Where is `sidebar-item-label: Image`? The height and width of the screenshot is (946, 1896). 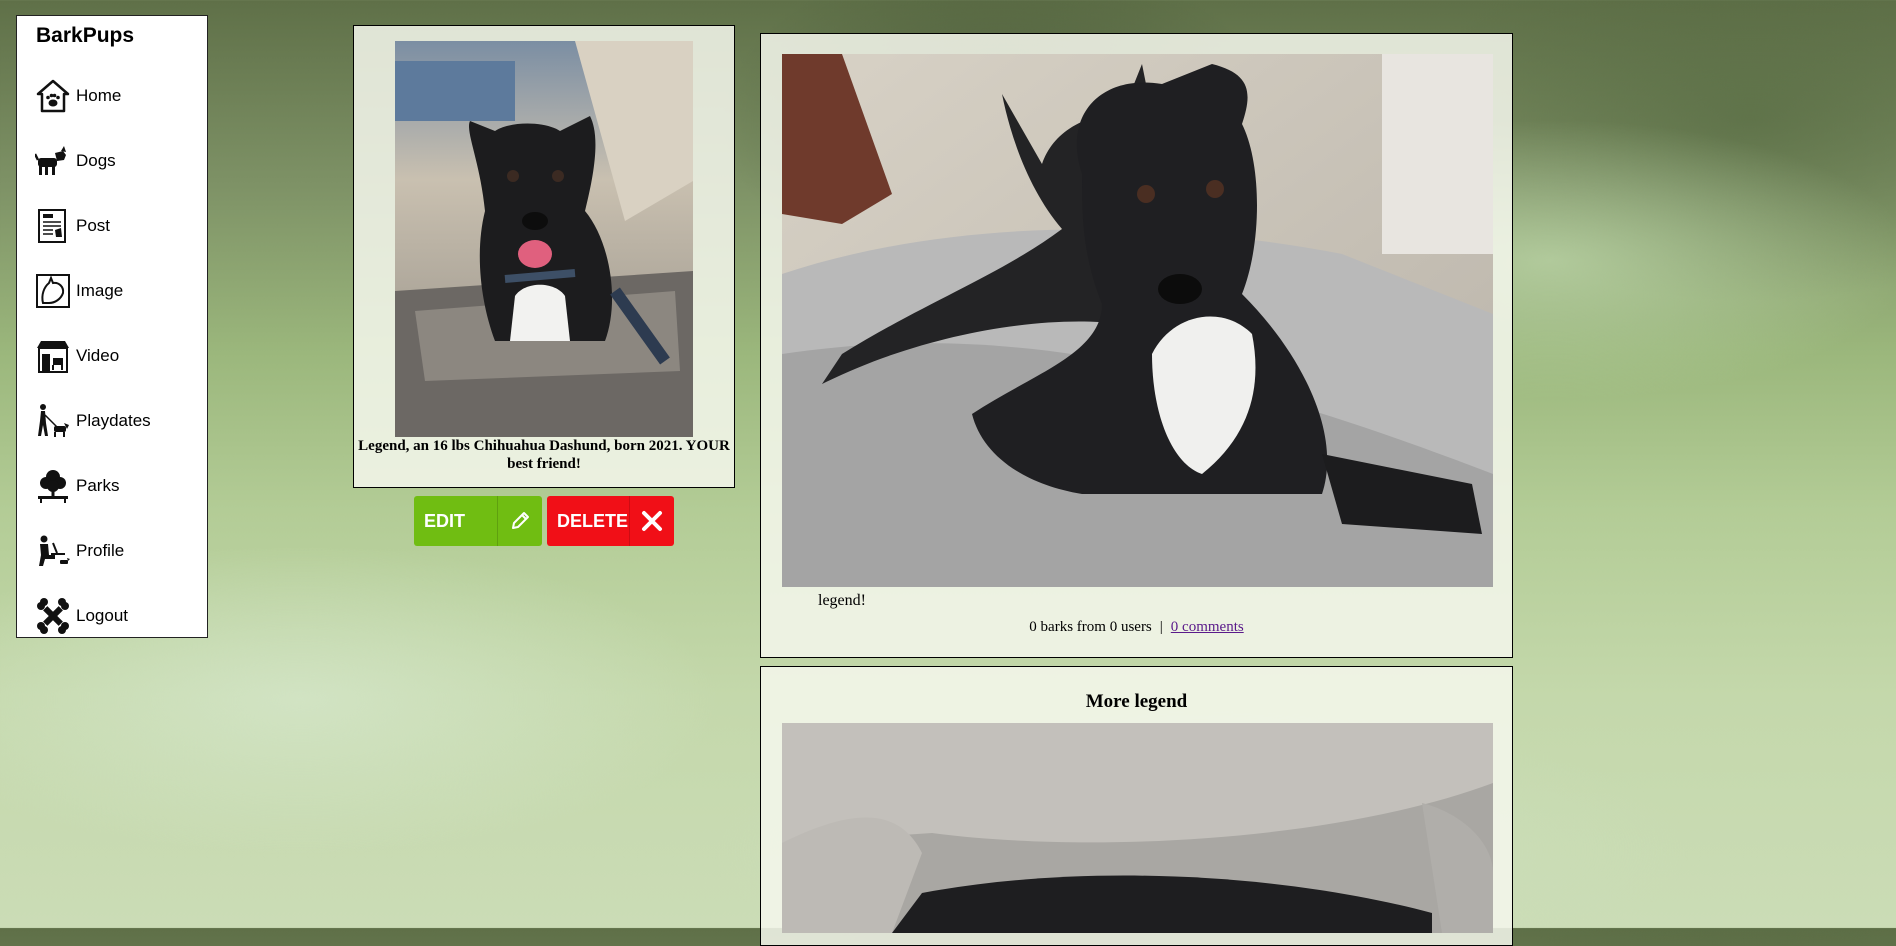 sidebar-item-label: Image is located at coordinates (100, 290).